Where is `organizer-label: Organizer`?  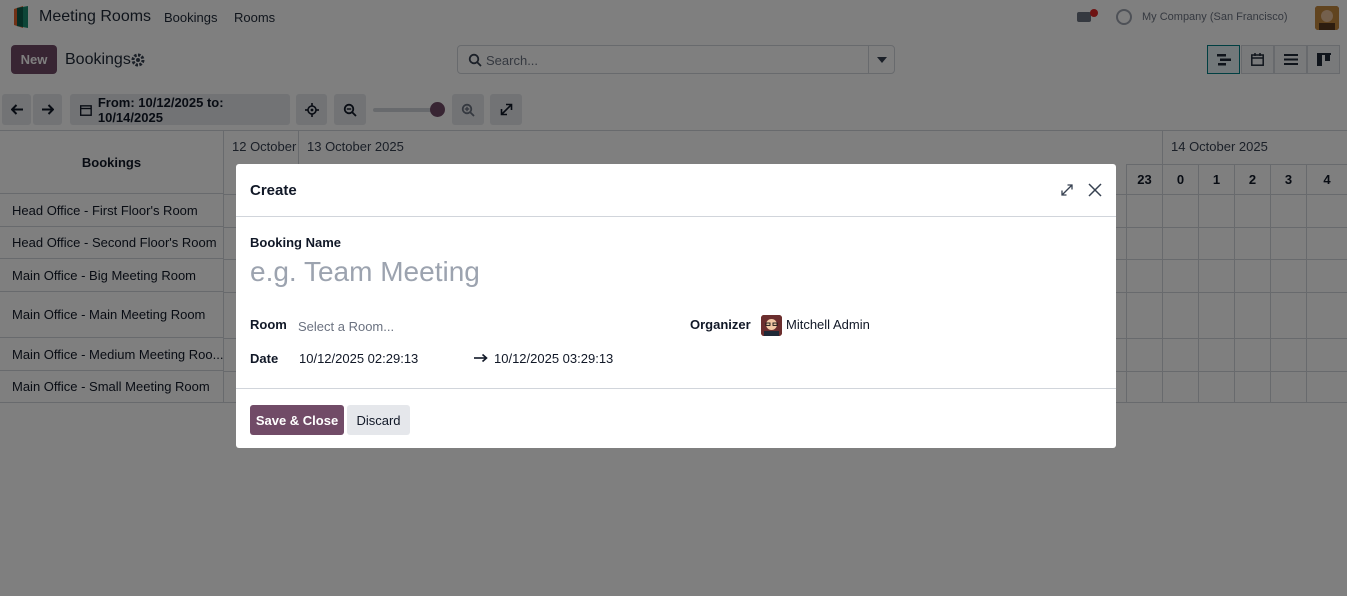 organizer-label: Organizer is located at coordinates (720, 324).